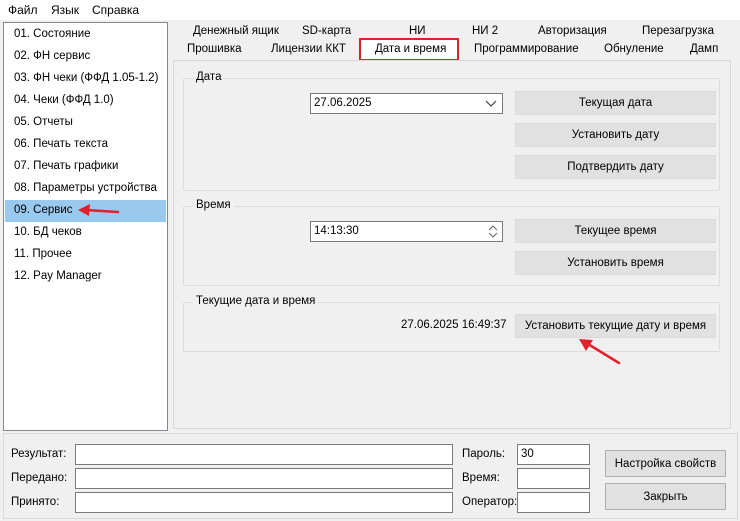  What do you see at coordinates (213, 205) in the screenshot?
I see `time-group-title: Время` at bounding box center [213, 205].